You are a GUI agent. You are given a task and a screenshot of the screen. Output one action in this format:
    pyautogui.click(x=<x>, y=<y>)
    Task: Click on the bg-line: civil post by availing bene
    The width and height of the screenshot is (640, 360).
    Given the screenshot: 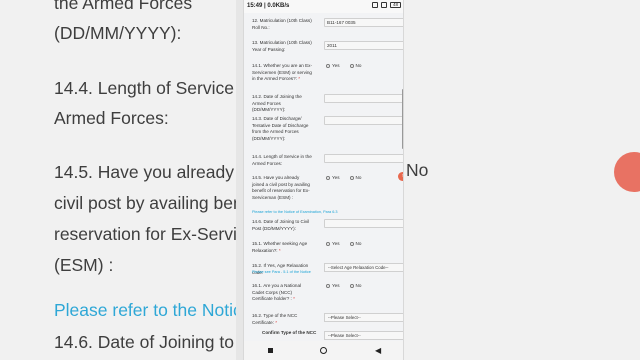 What is the action you would take?
    pyautogui.click(x=145, y=203)
    